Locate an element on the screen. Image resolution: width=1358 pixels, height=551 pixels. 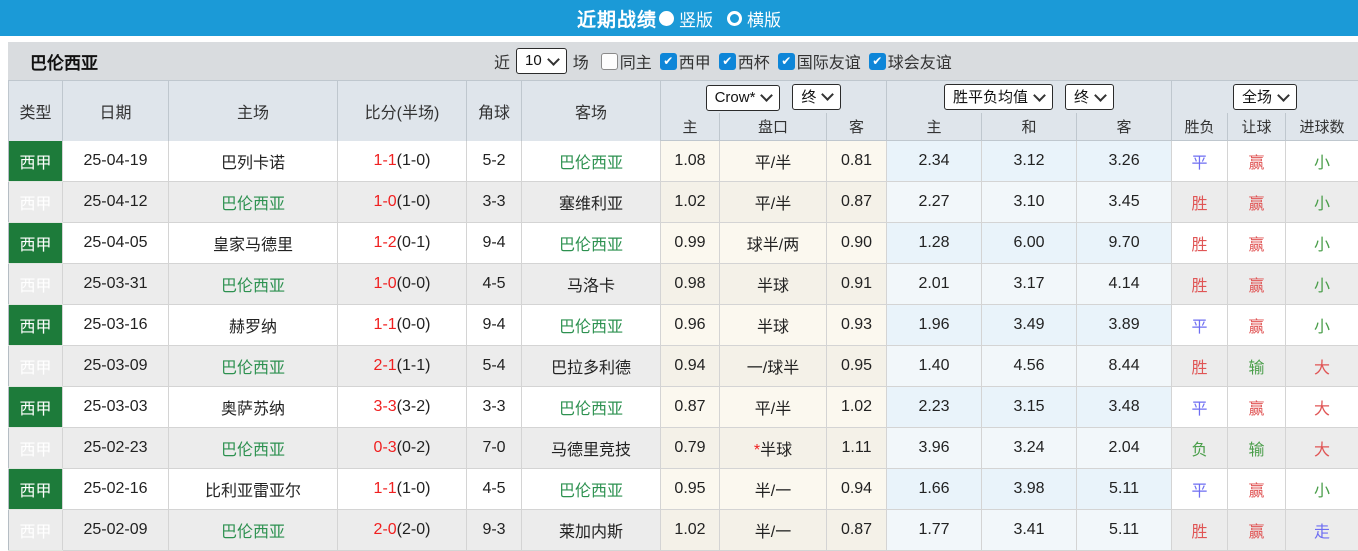
checkbox-unchecked-icon is located at coordinates (609, 61).